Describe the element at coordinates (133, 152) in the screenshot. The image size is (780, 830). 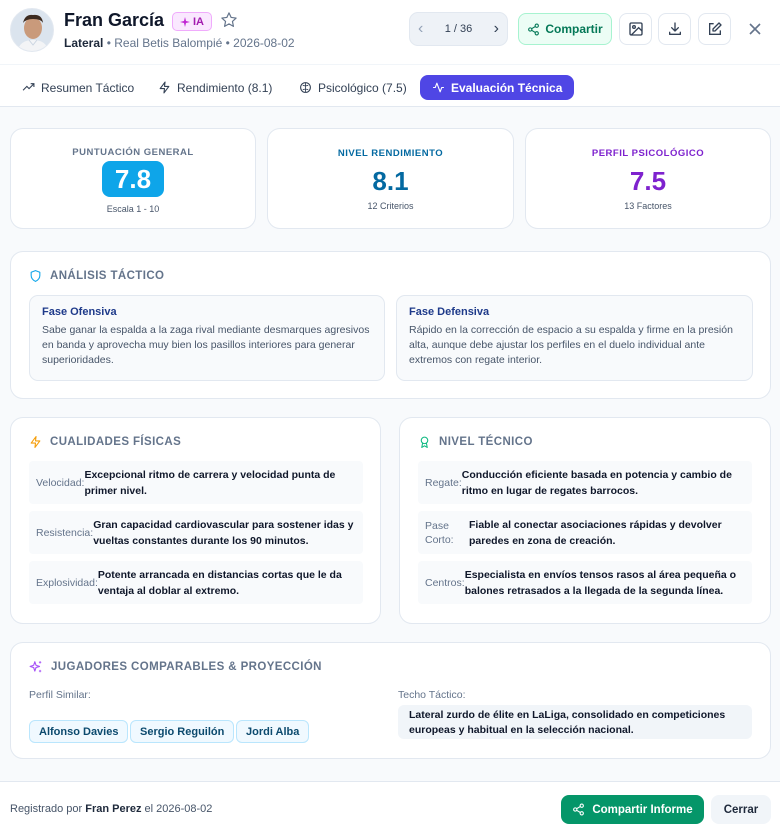
I see `score-label: PUNTUACIÓN GENERAL` at that location.